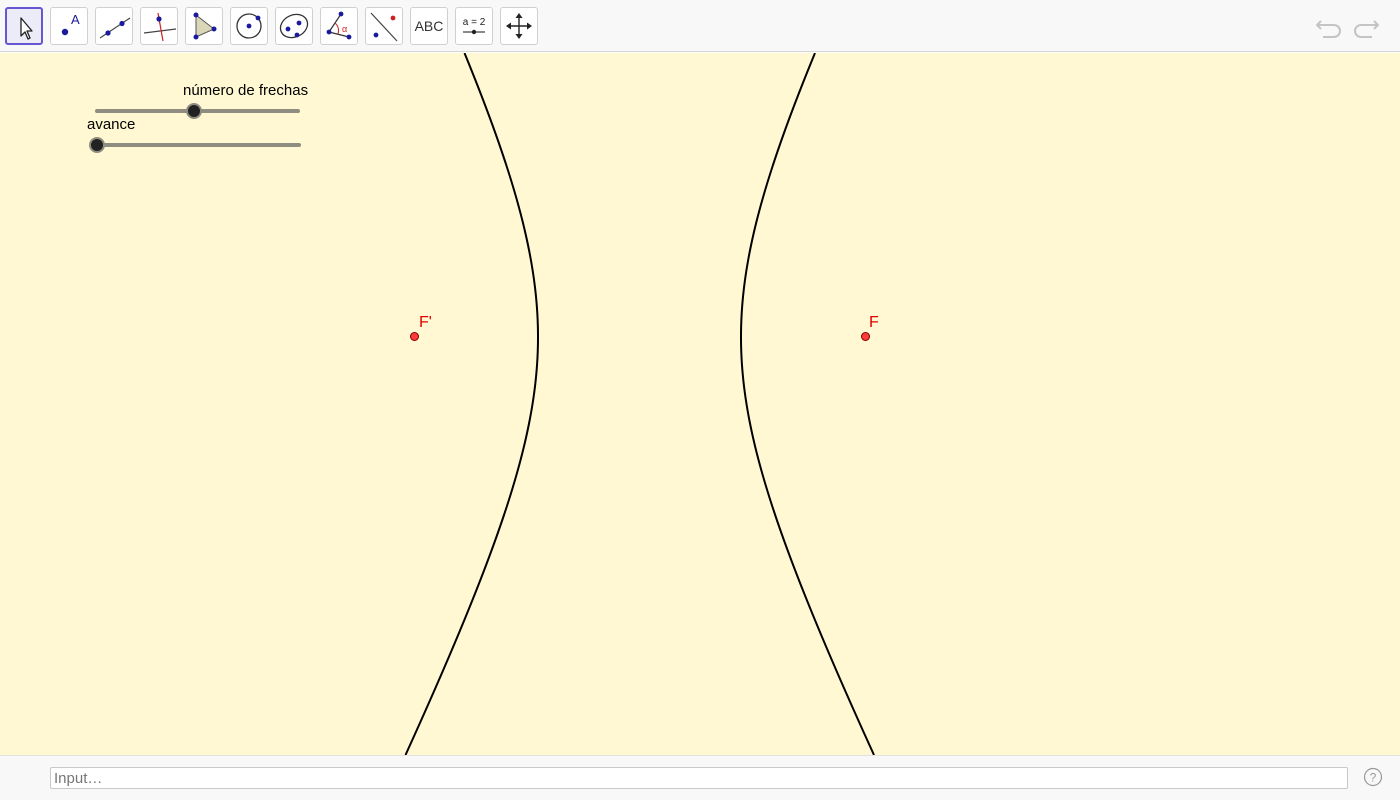 This screenshot has height=800, width=1400. I want to click on help-icon: ?, so click(1373, 777).